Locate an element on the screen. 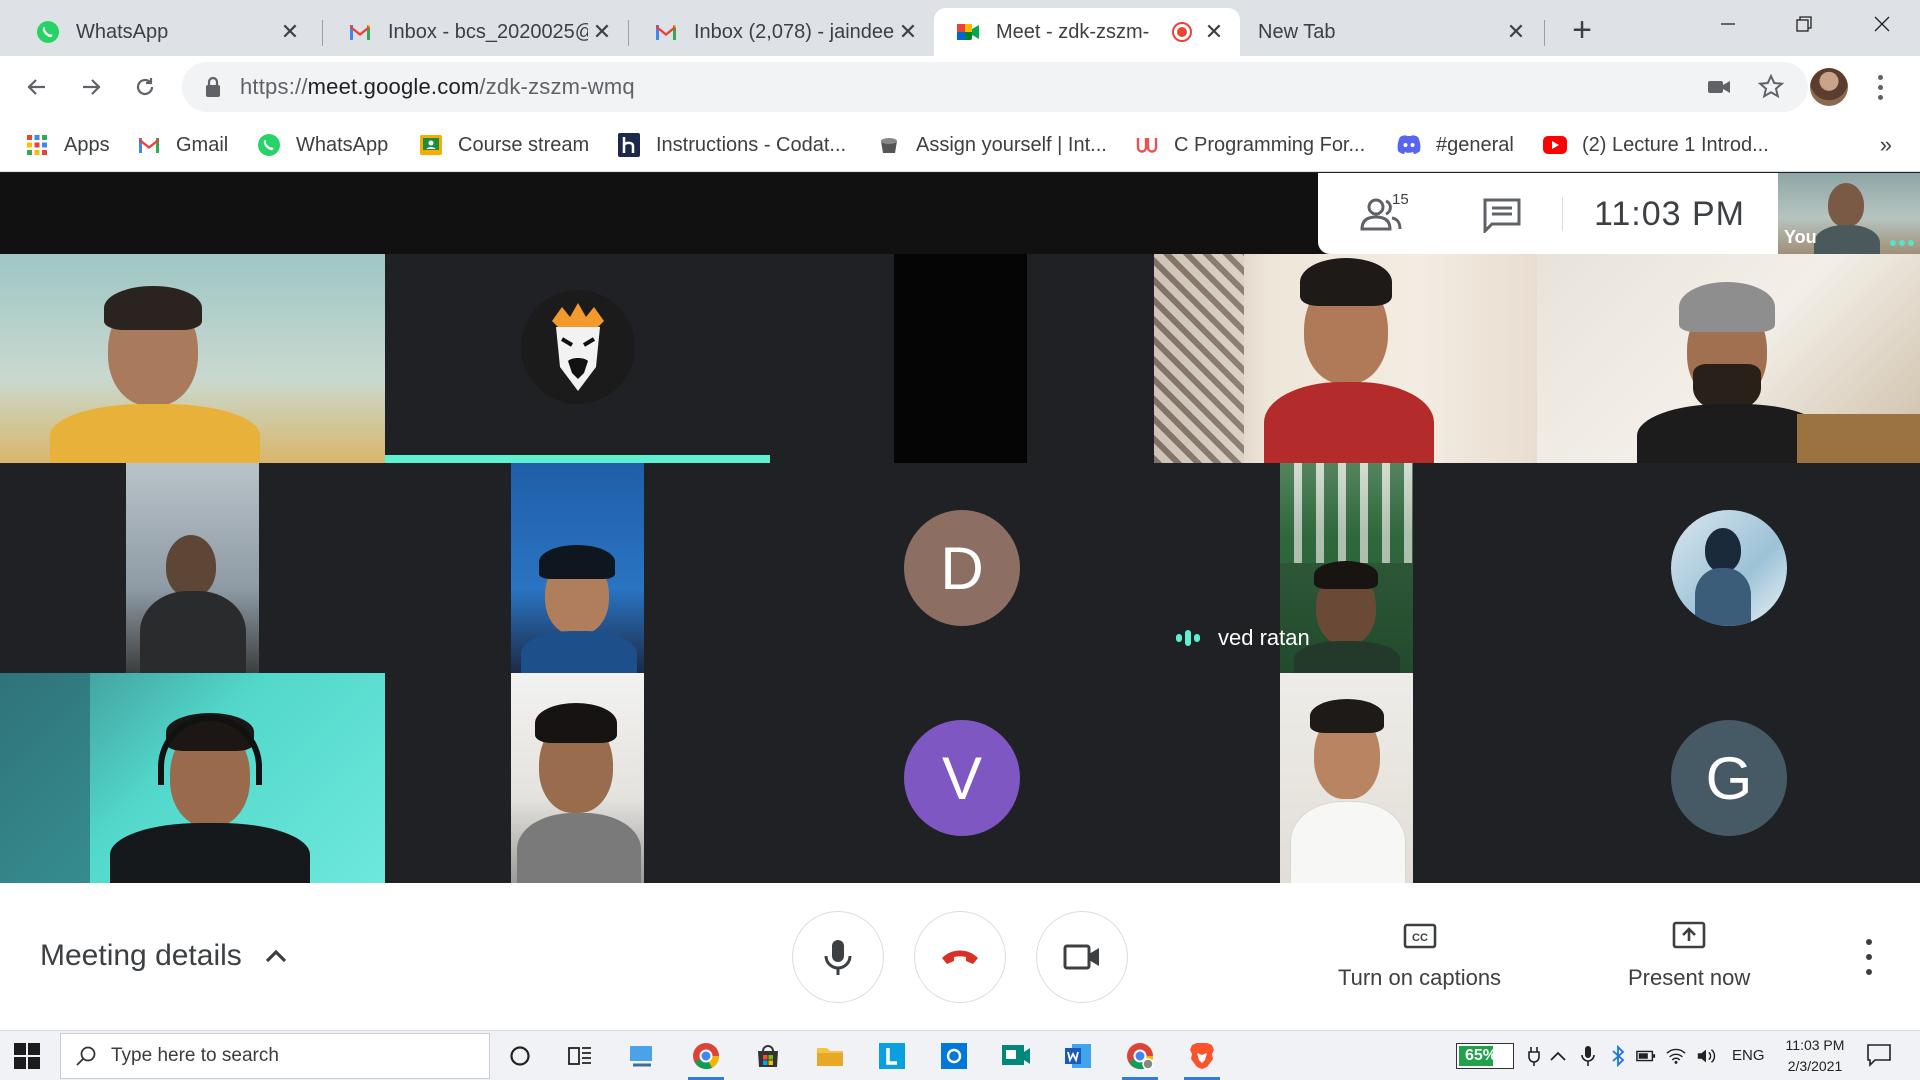 Image resolution: width=1920 pixels, height=1080 pixels. microphone-tray-icon is located at coordinates (1588, 1056).